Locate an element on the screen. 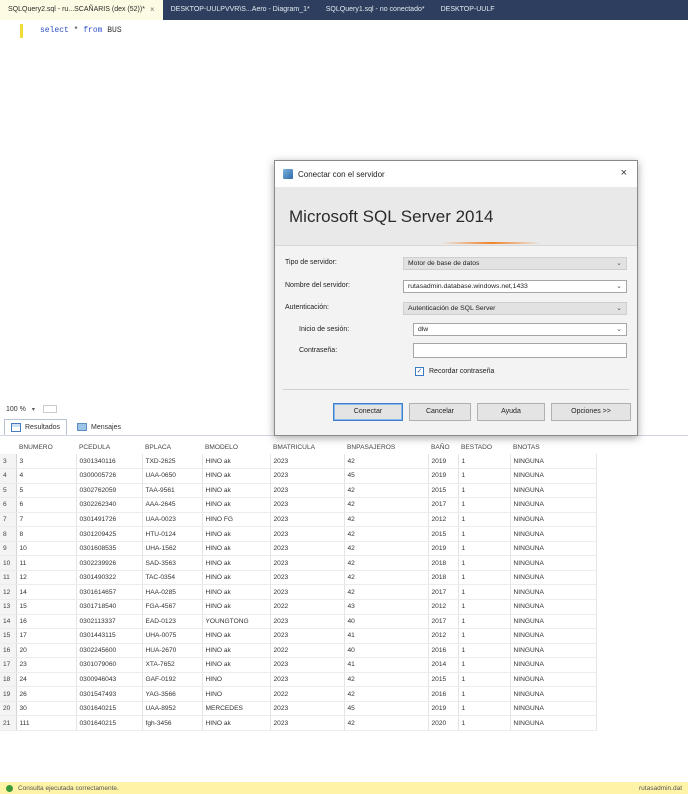 This screenshot has height=794, width=688. grid-cell: 11 is located at coordinates (46, 563).